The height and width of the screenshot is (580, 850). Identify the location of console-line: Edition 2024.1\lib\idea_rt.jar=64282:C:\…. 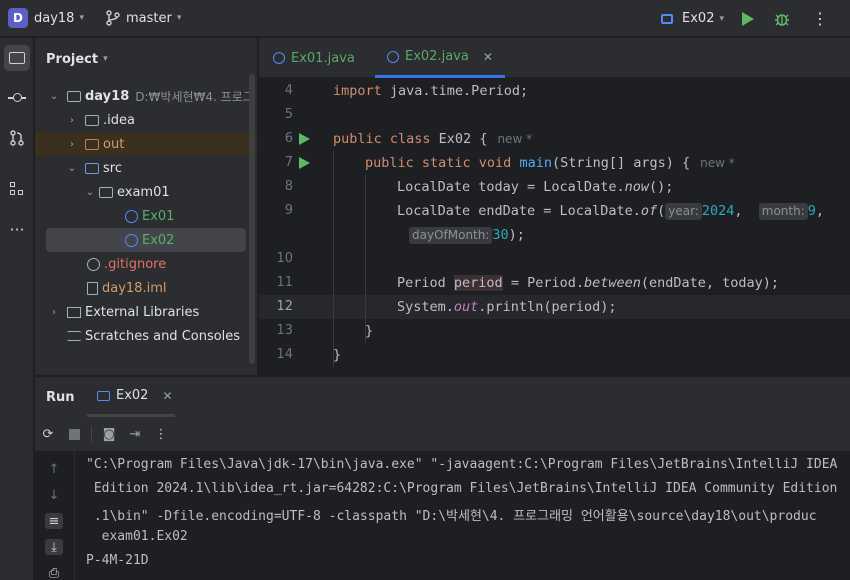
(462, 488).